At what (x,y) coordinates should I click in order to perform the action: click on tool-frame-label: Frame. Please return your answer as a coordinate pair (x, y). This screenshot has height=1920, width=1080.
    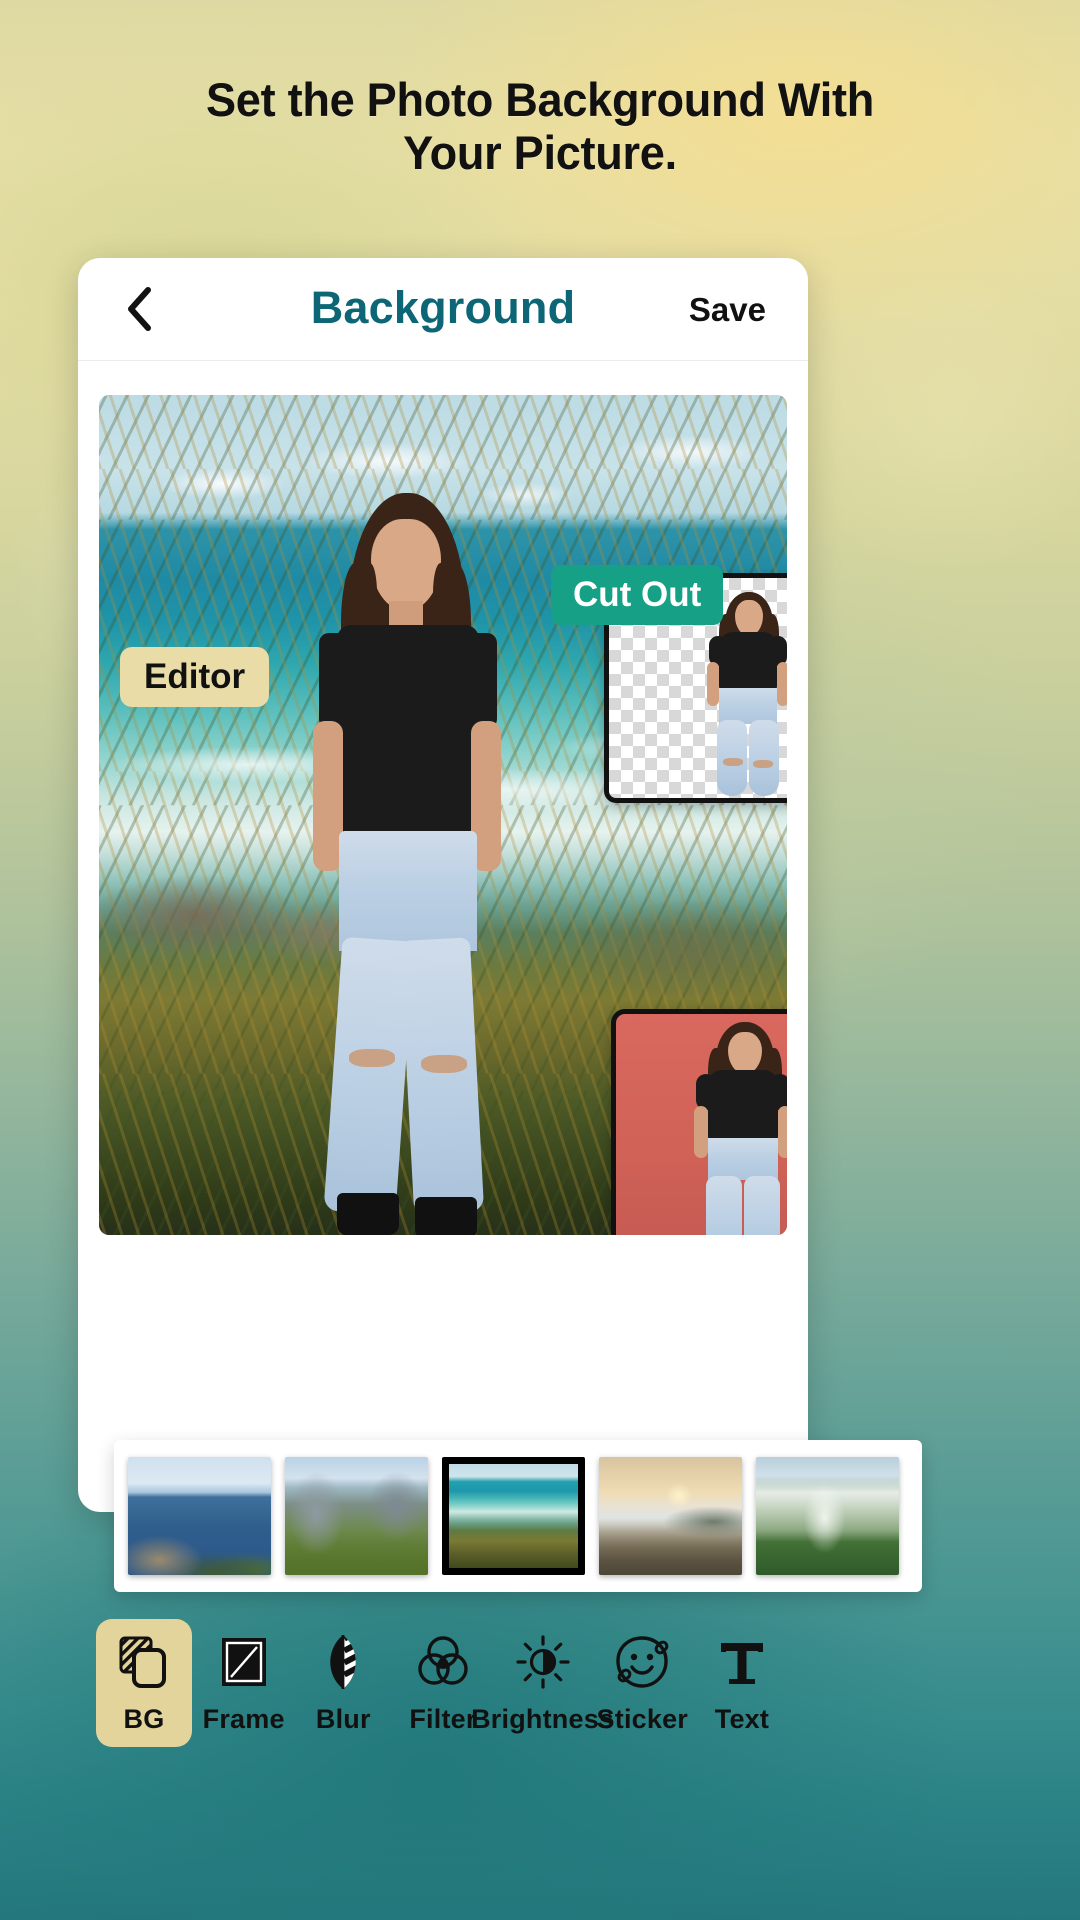
    Looking at the image, I should click on (243, 1719).